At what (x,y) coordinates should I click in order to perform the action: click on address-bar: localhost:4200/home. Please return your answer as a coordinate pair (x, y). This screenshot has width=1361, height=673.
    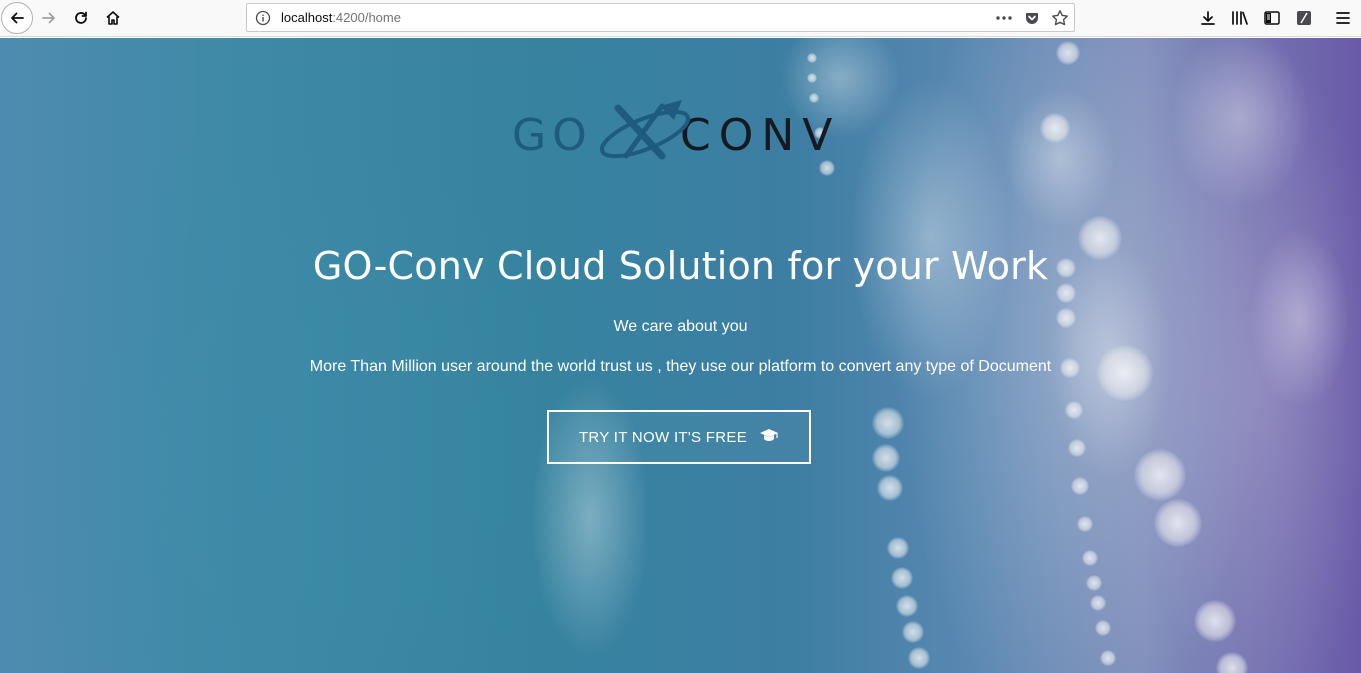
    Looking at the image, I should click on (660, 17).